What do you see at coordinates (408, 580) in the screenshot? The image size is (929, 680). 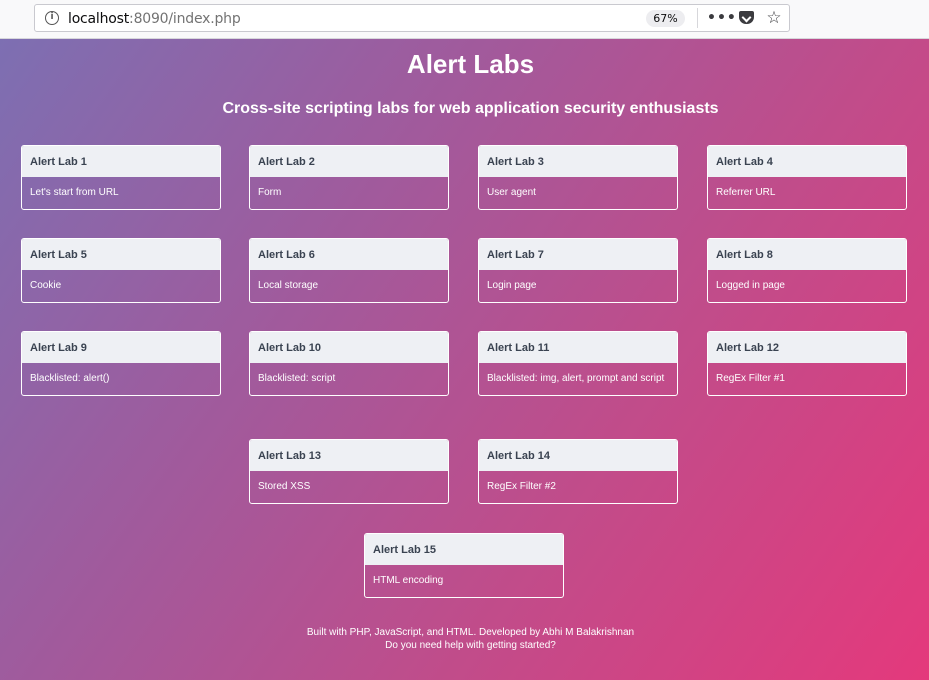 I see `lab-card-description: HTML encoding` at bounding box center [408, 580].